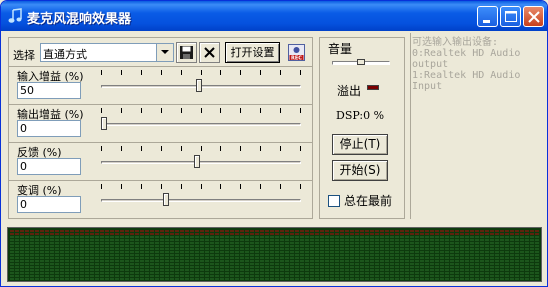 The width and height of the screenshot is (548, 287). I want to click on preset-label: 选择, so click(24, 55).